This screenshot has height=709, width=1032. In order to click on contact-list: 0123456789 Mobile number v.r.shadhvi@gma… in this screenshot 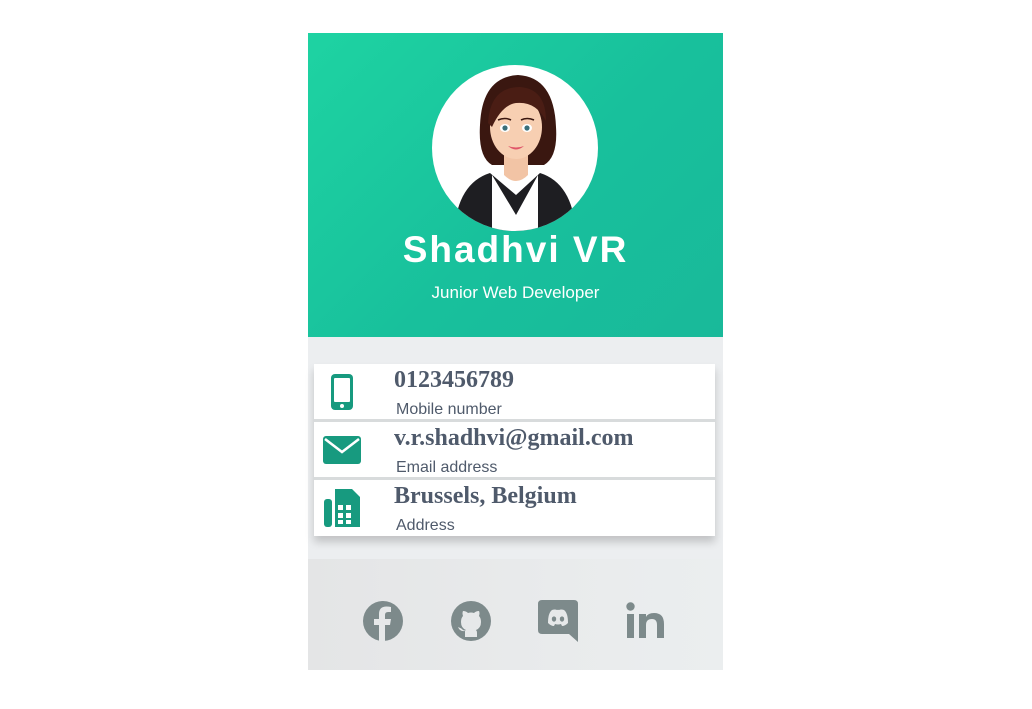, I will do `click(514, 450)`.